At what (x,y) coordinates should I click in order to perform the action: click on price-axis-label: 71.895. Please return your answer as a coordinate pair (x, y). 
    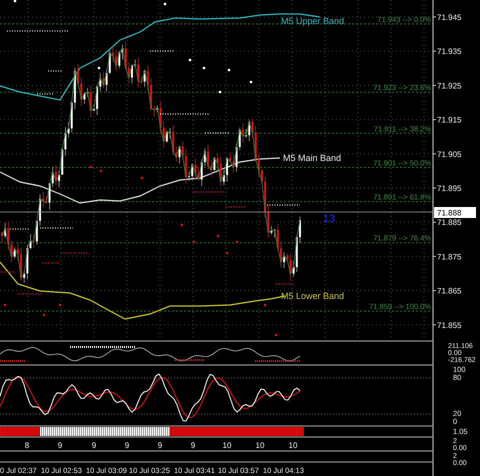
    Looking at the image, I should click on (449, 188).